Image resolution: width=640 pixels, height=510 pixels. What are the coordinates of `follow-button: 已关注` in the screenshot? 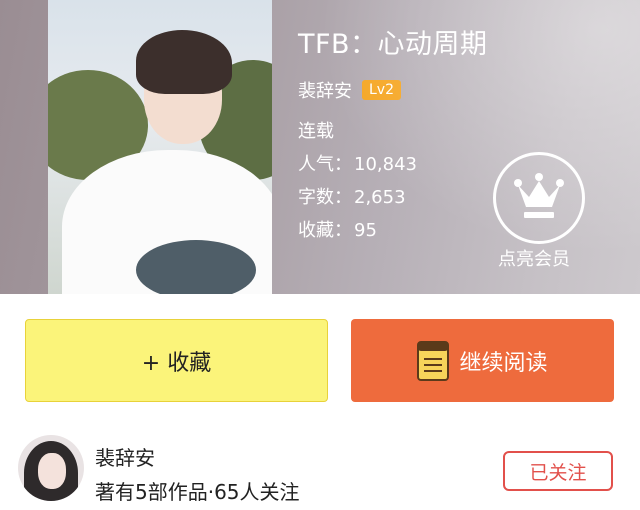 It's located at (558, 471).